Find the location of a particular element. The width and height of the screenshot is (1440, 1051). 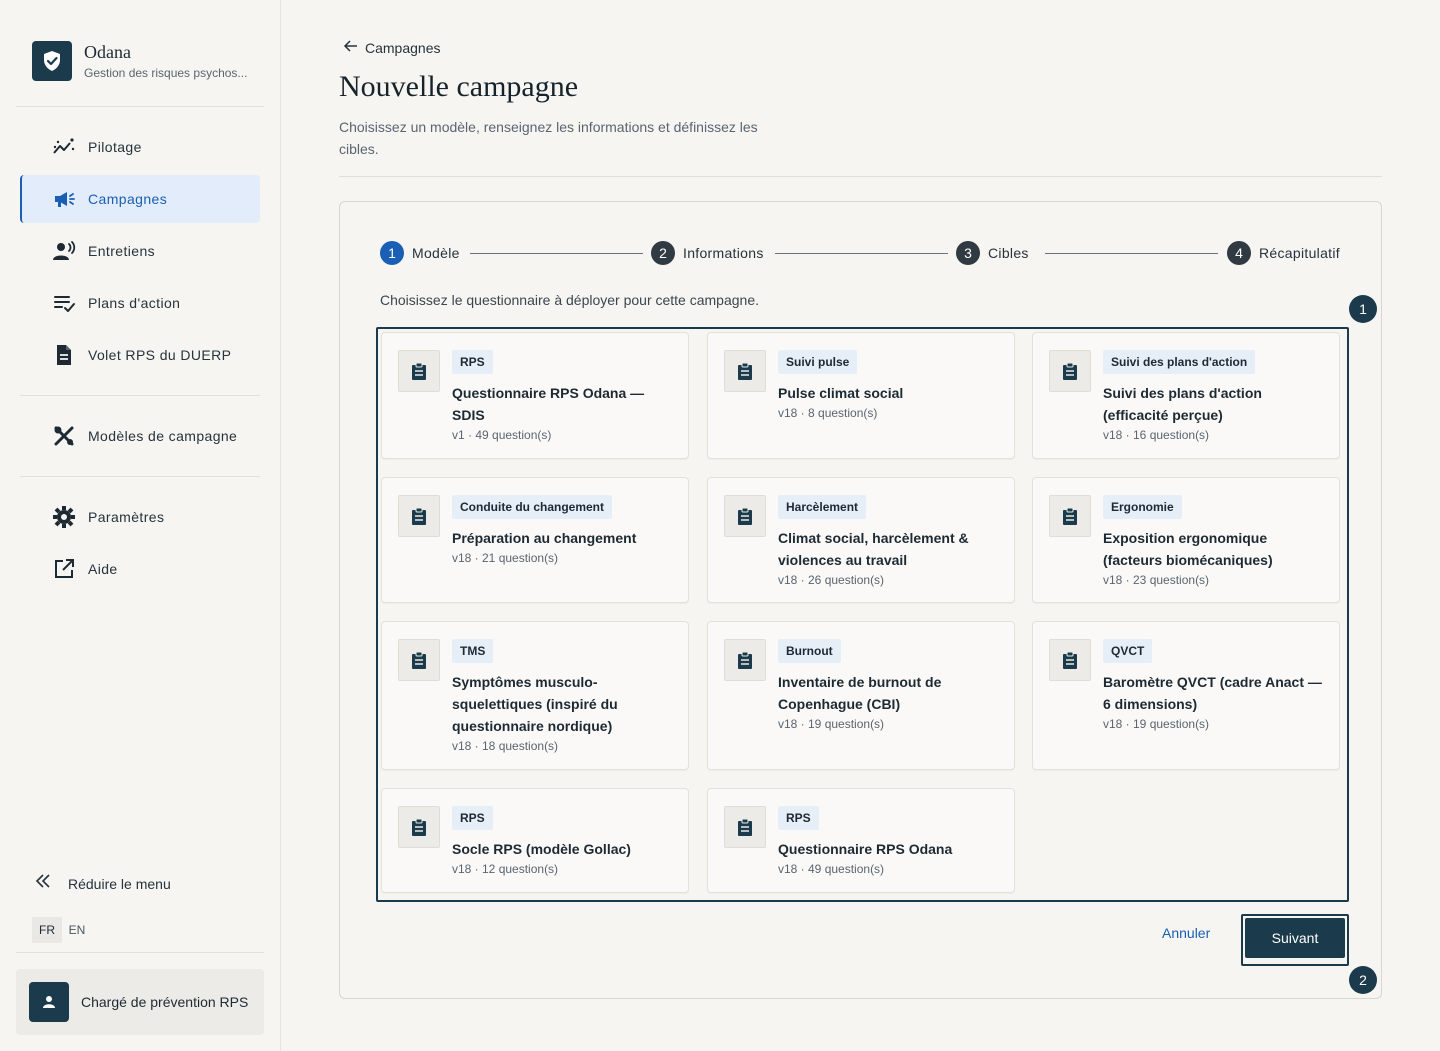

sidebar-item-volet-rps: Volet RPS du DUERP is located at coordinates (140, 355).